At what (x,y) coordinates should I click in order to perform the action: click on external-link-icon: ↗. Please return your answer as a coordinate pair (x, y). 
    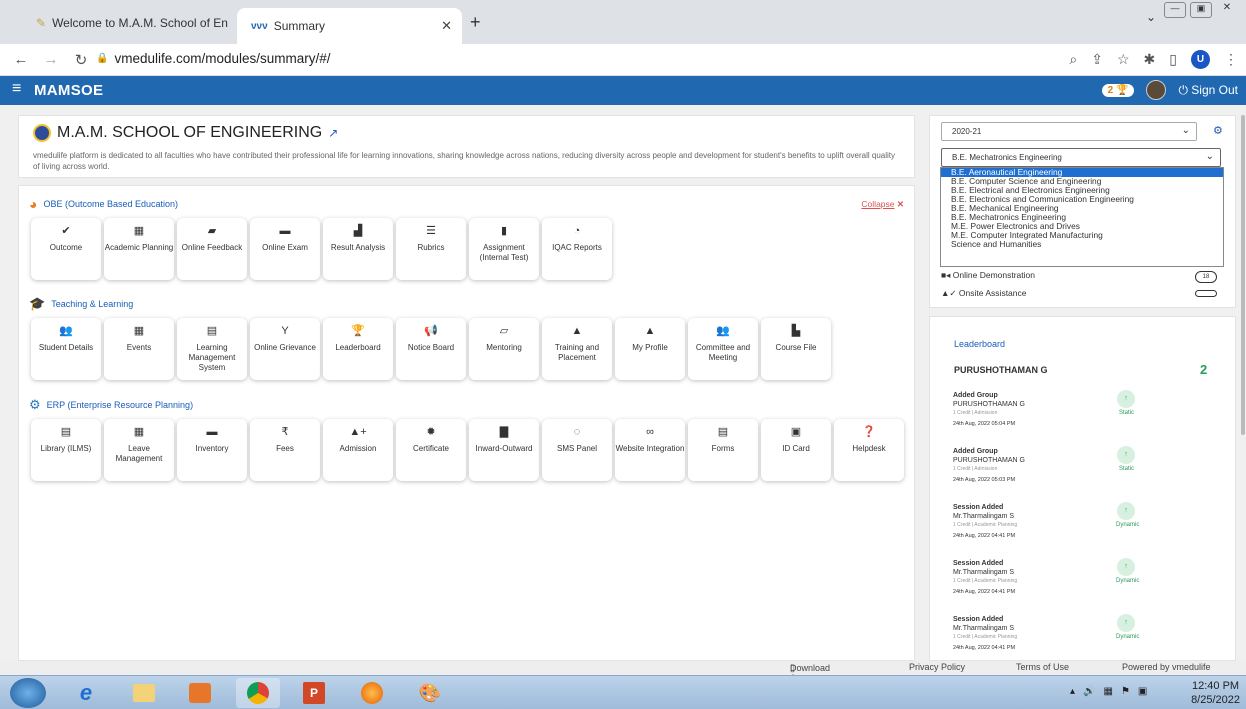
    Looking at the image, I should click on (333, 133).